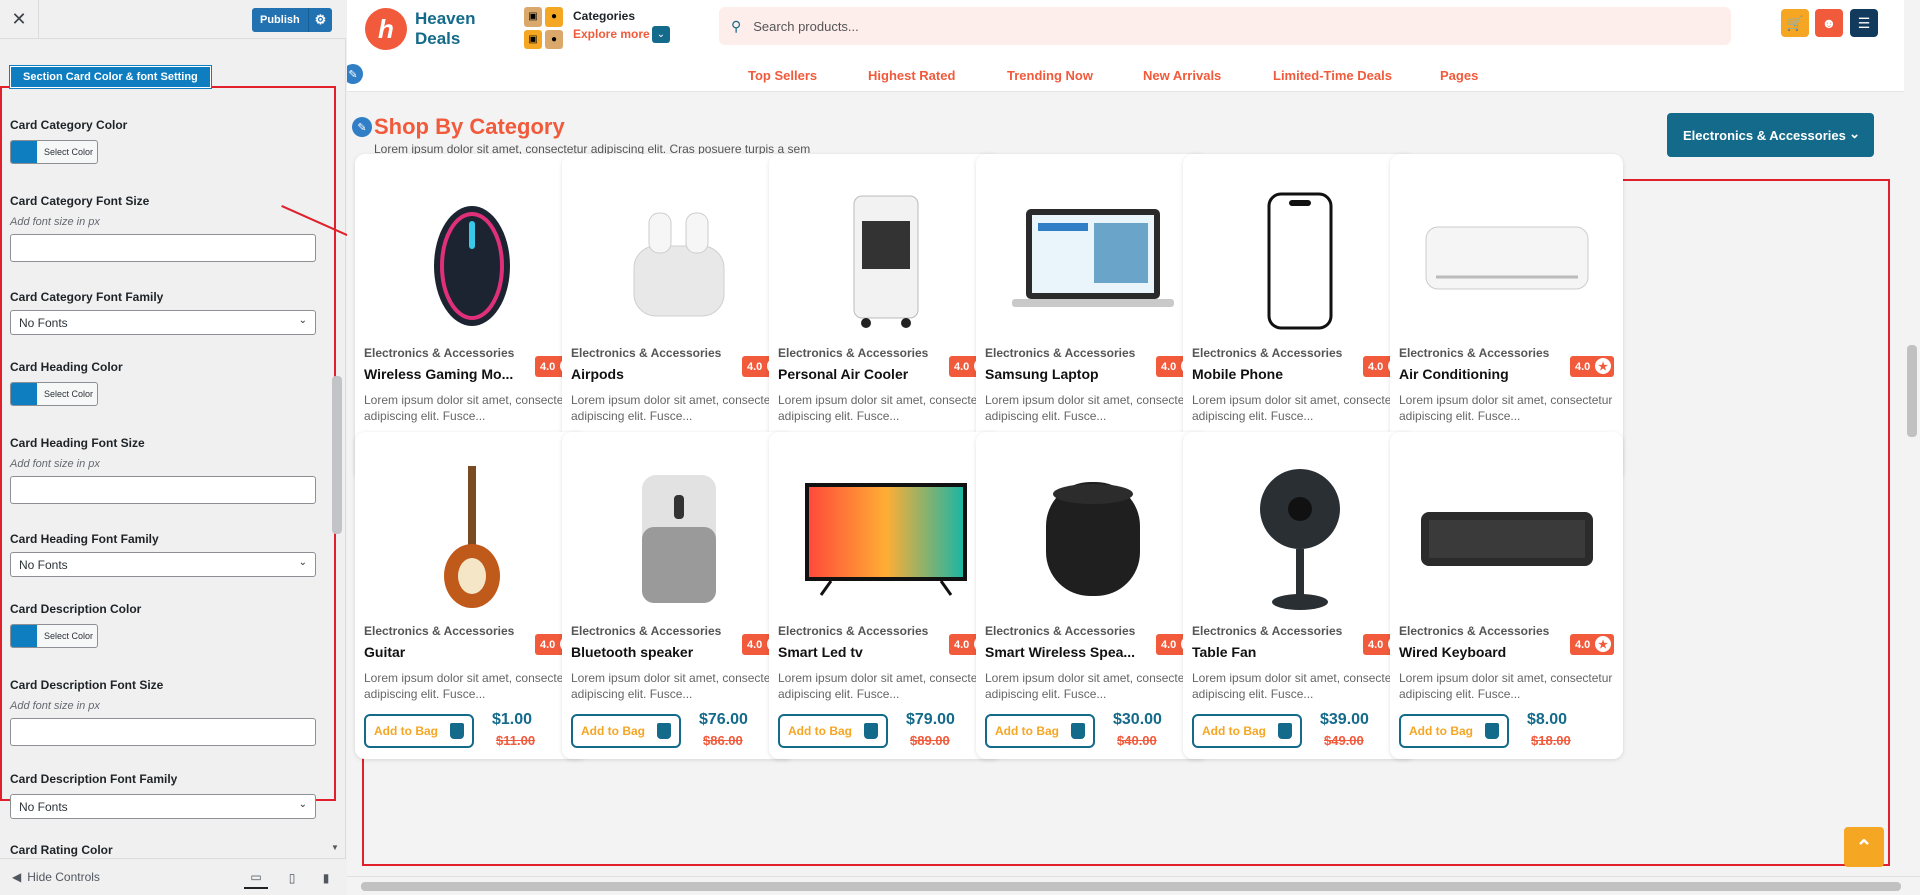 This screenshot has height=895, width=1920. What do you see at coordinates (326, 878) in the screenshot?
I see `mobile-preview-icon: ▮` at bounding box center [326, 878].